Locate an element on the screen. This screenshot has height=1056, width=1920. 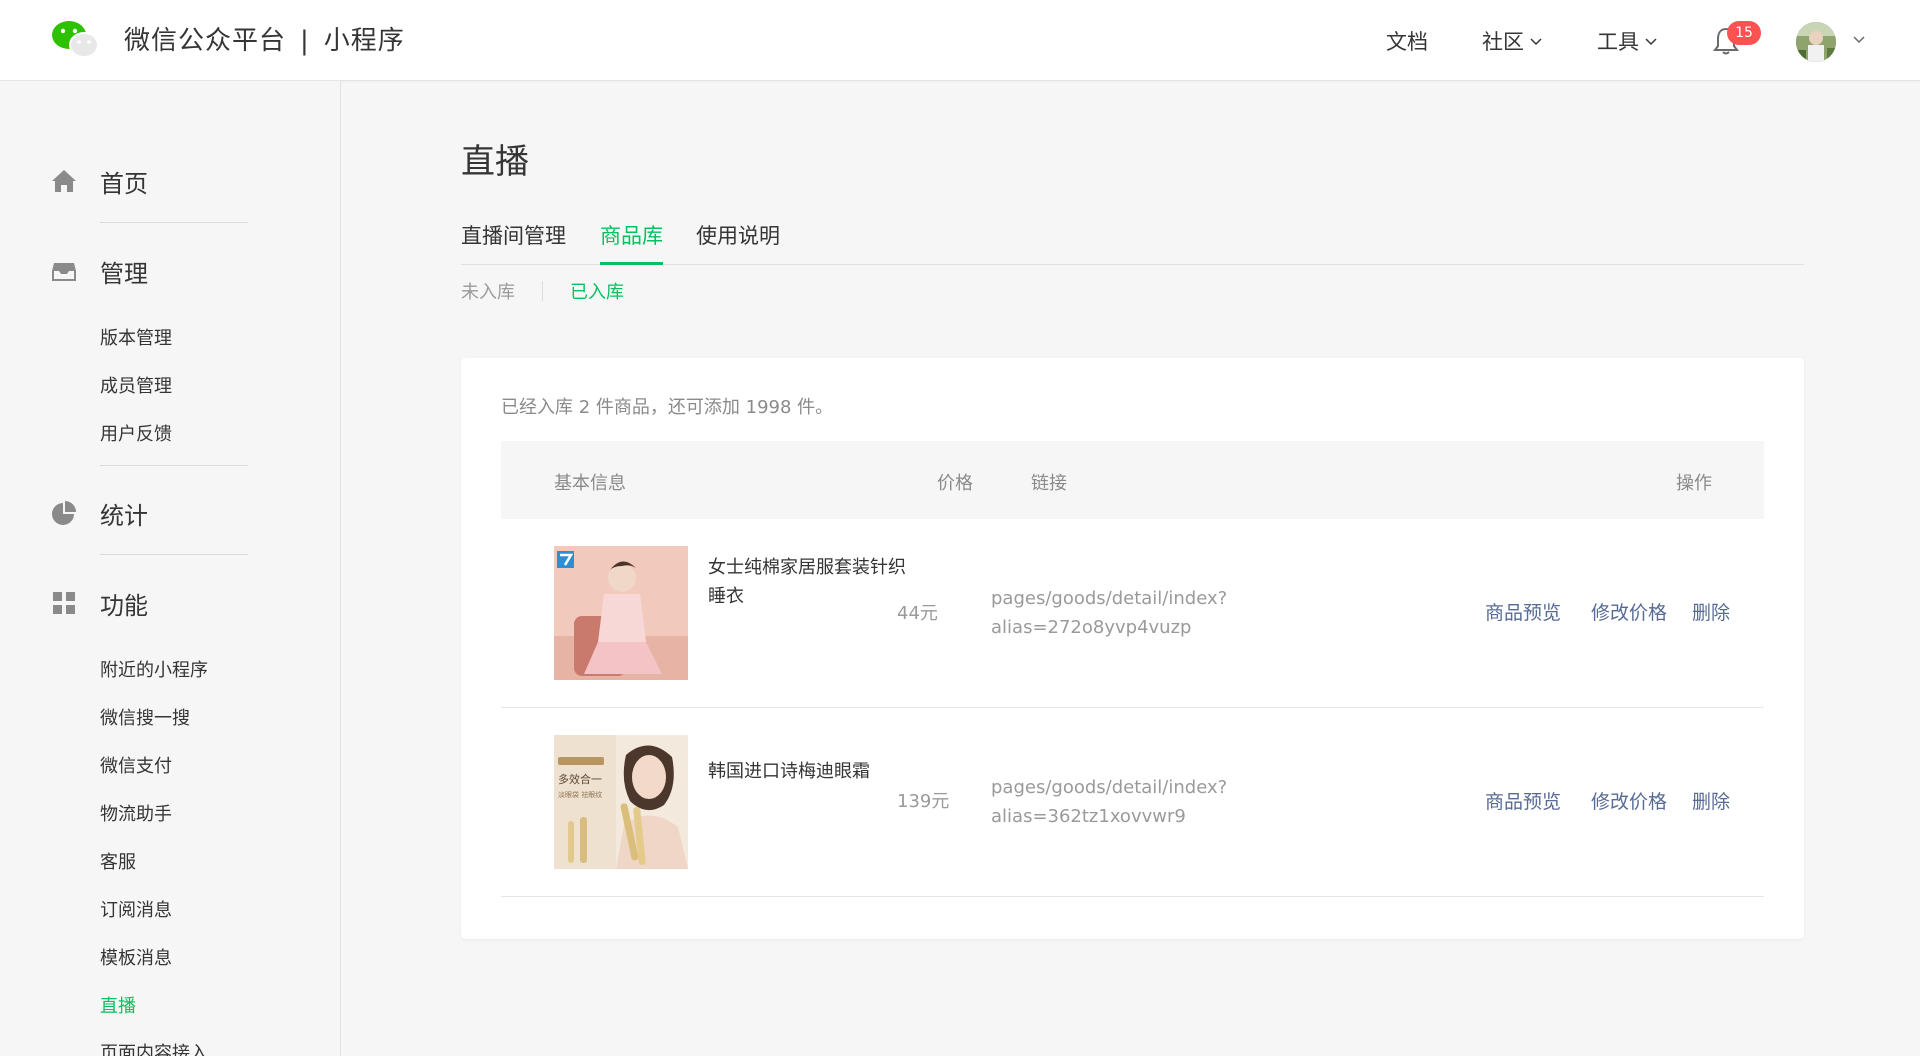
product-name: 韩国进口诗梅迪眼霜 is located at coordinates (813, 771).